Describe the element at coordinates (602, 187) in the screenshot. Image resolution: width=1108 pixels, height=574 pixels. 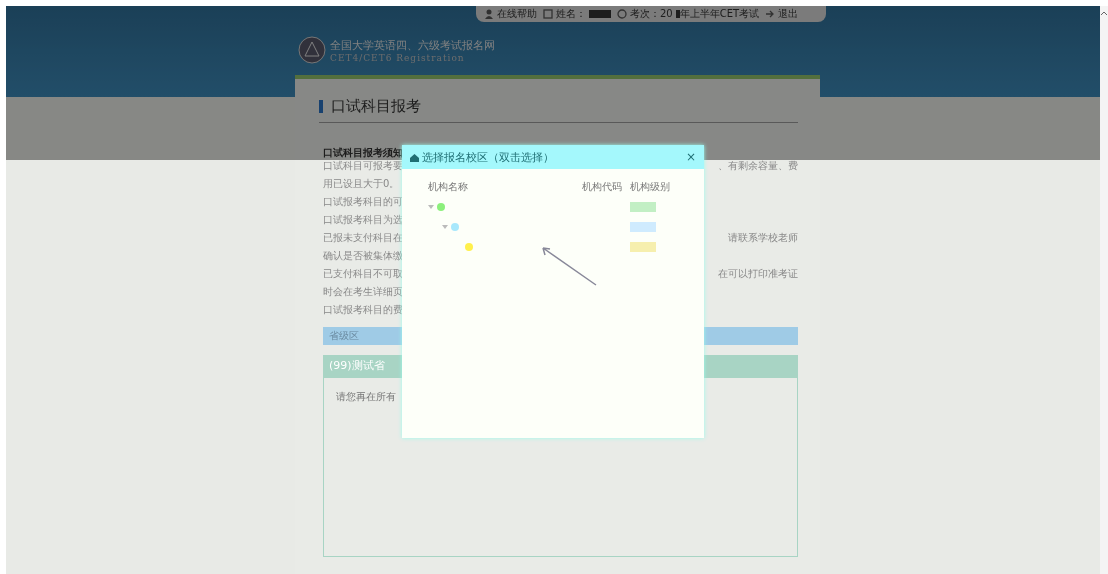
I see `column-header: 机构代码` at that location.